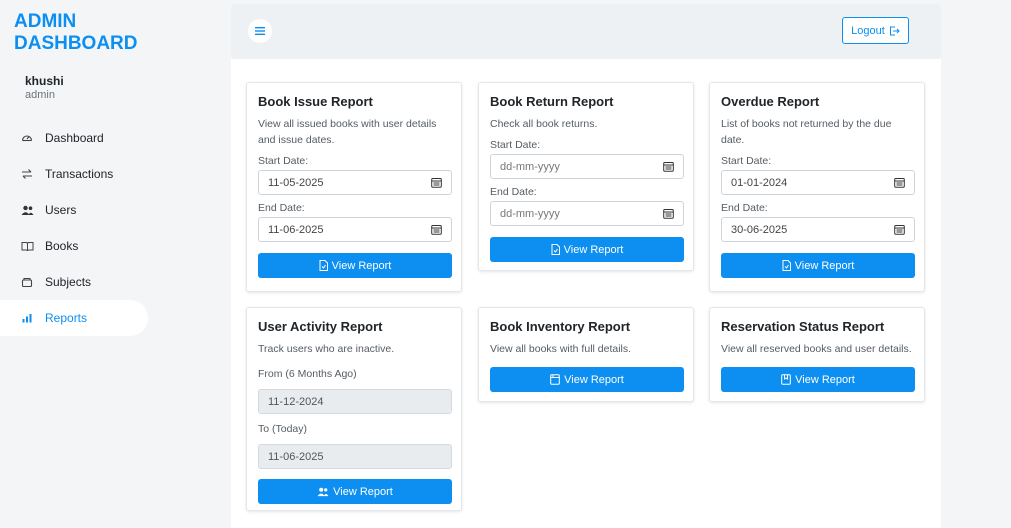  I want to click on menu-toggle-button, so click(260, 31).